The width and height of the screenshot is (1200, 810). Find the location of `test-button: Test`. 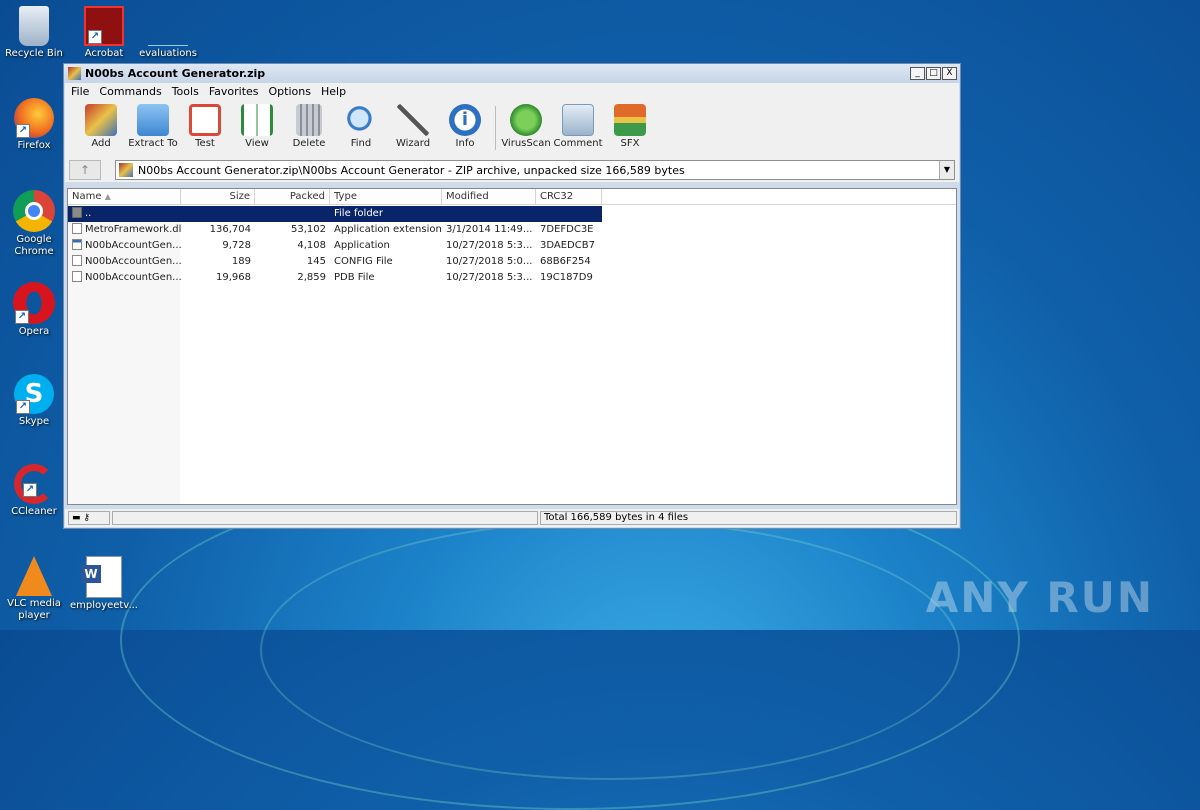

test-button: Test is located at coordinates (205, 126).